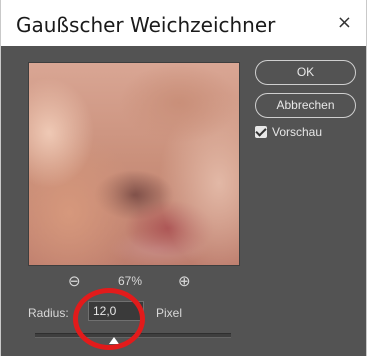  What do you see at coordinates (344, 22) in the screenshot?
I see `close-icon: ×` at bounding box center [344, 22].